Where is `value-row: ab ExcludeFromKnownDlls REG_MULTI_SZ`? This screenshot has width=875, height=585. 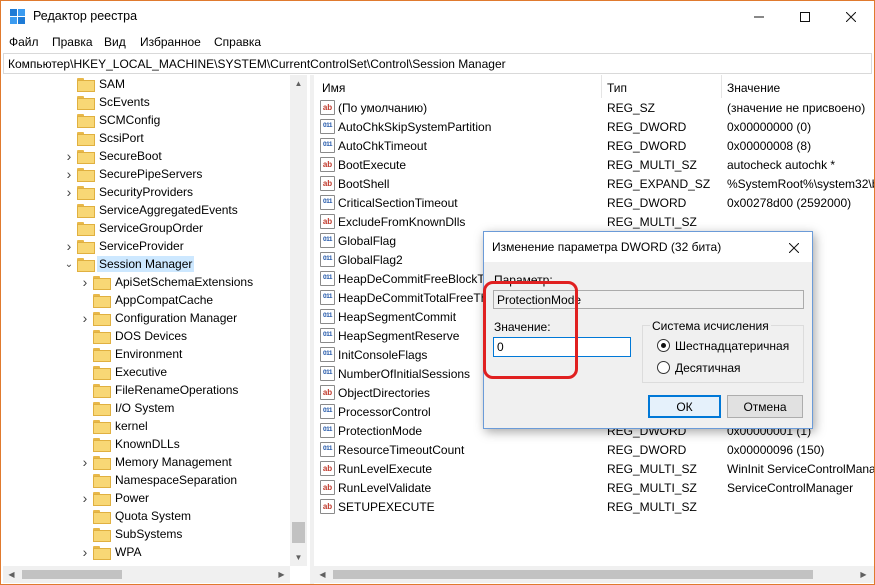
value-row: ab ExcludeFromKnownDlls REG_MULTI_SZ is located at coordinates (594, 221).